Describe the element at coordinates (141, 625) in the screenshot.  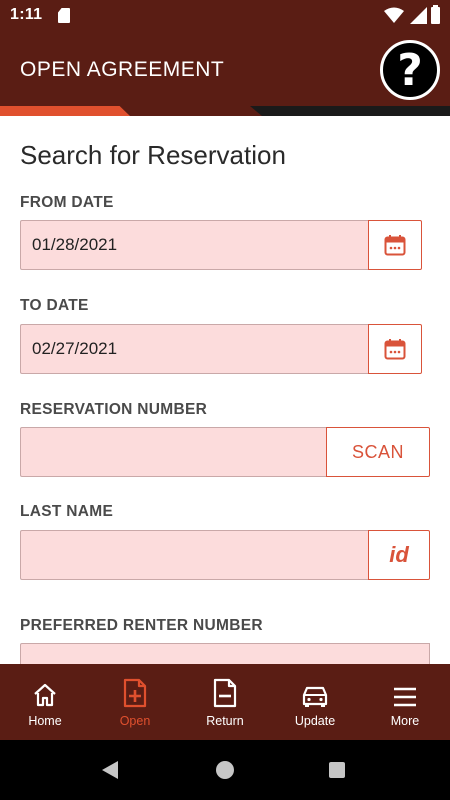
I see `preferred-renter-number-label: PREFERRED RENTER NUMBER` at that location.